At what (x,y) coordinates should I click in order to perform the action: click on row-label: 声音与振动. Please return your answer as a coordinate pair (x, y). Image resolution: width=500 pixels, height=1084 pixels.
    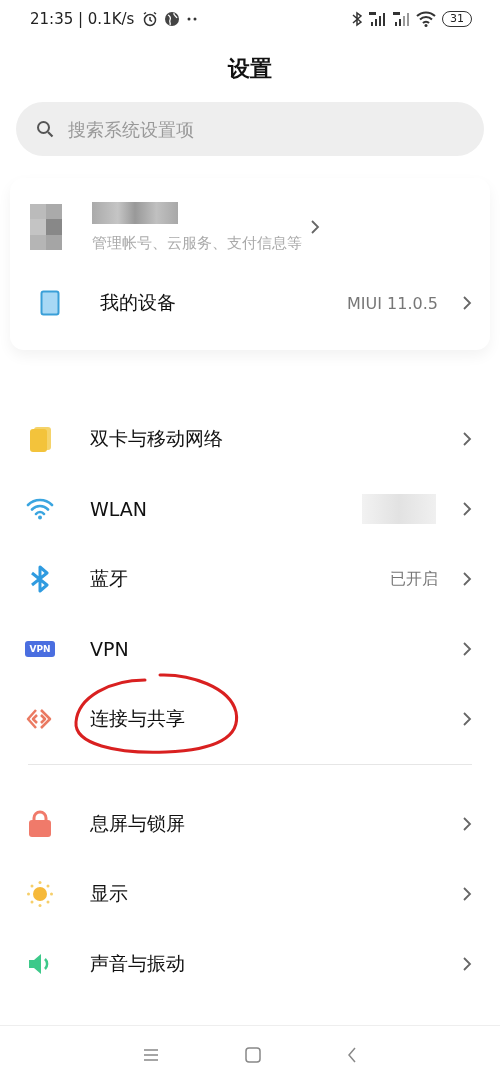
    Looking at the image, I should click on (137, 963).